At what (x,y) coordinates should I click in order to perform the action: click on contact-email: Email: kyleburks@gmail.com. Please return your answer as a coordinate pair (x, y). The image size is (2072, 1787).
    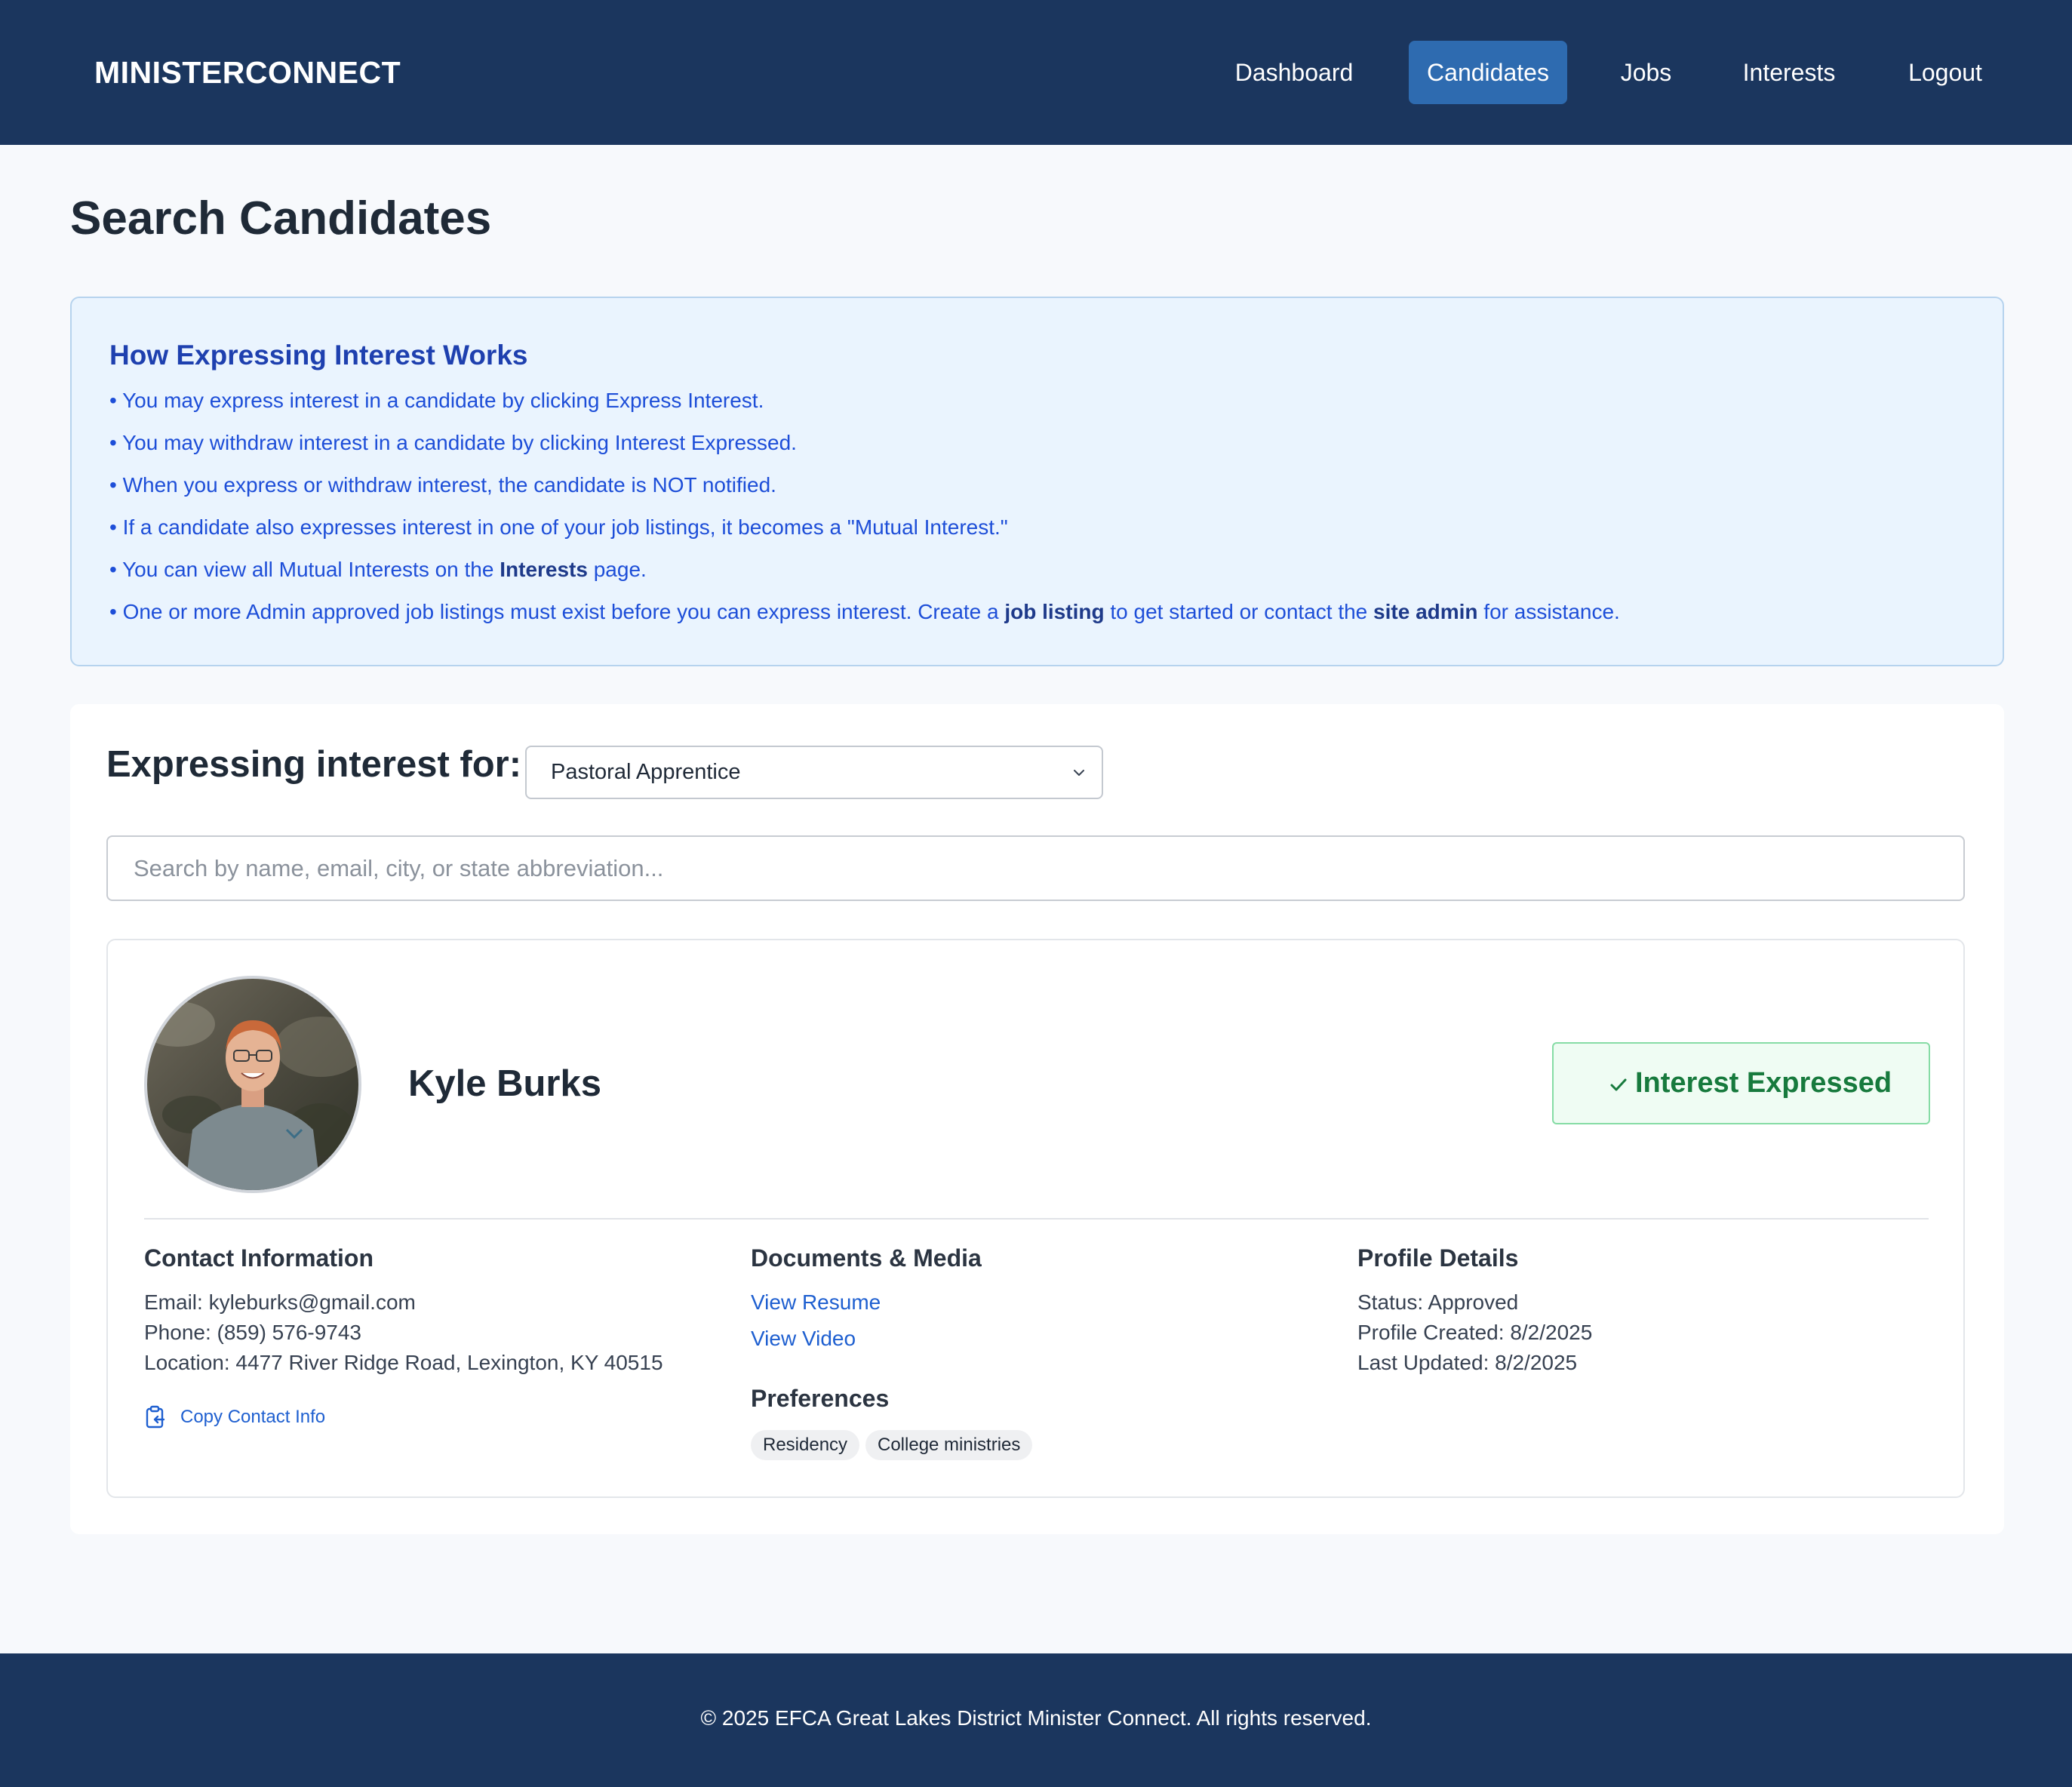
    Looking at the image, I should click on (280, 1302).